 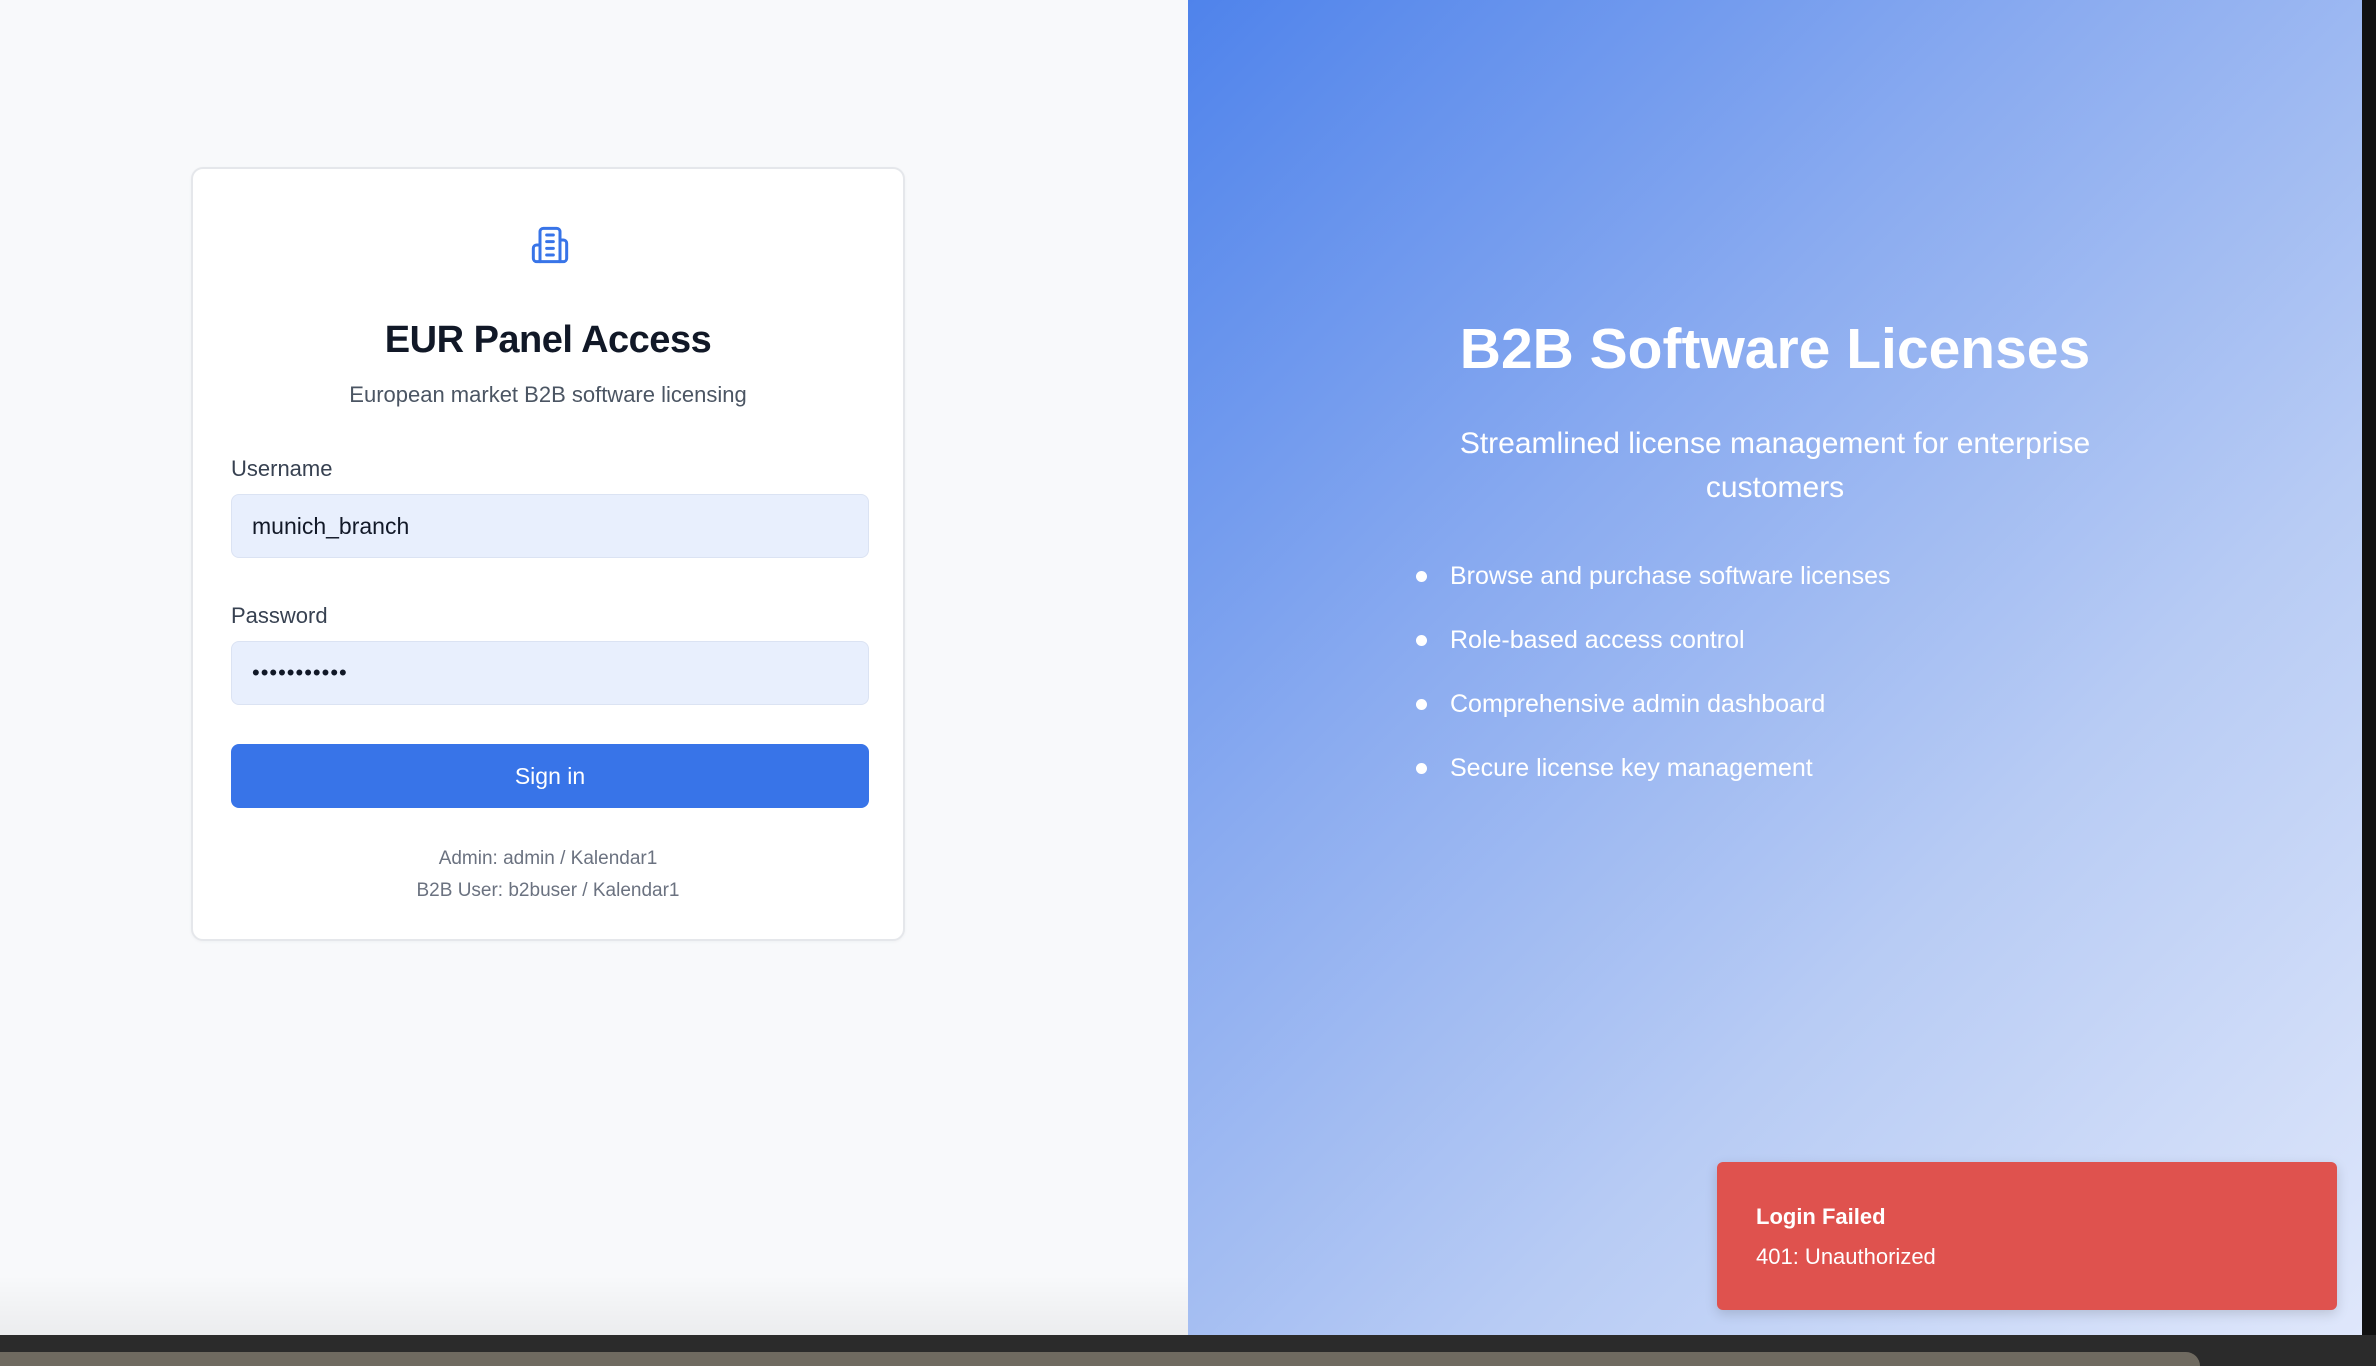 What do you see at coordinates (550, 776) in the screenshot?
I see `sign-in-button: Sign in` at bounding box center [550, 776].